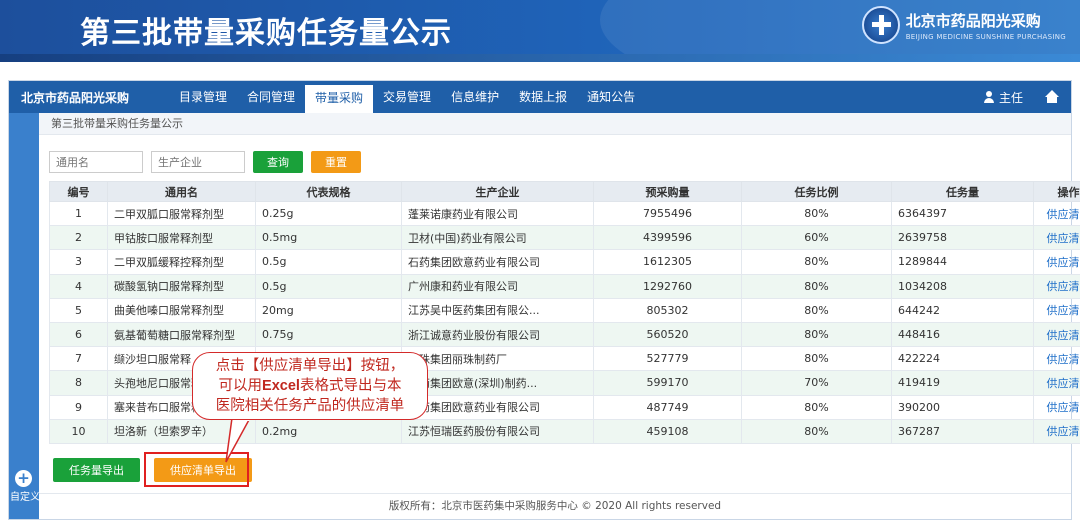 The height and width of the screenshot is (525, 1080). I want to click on cell-manufacturer: 丽珠集团丽珠制药厂, so click(497, 359).